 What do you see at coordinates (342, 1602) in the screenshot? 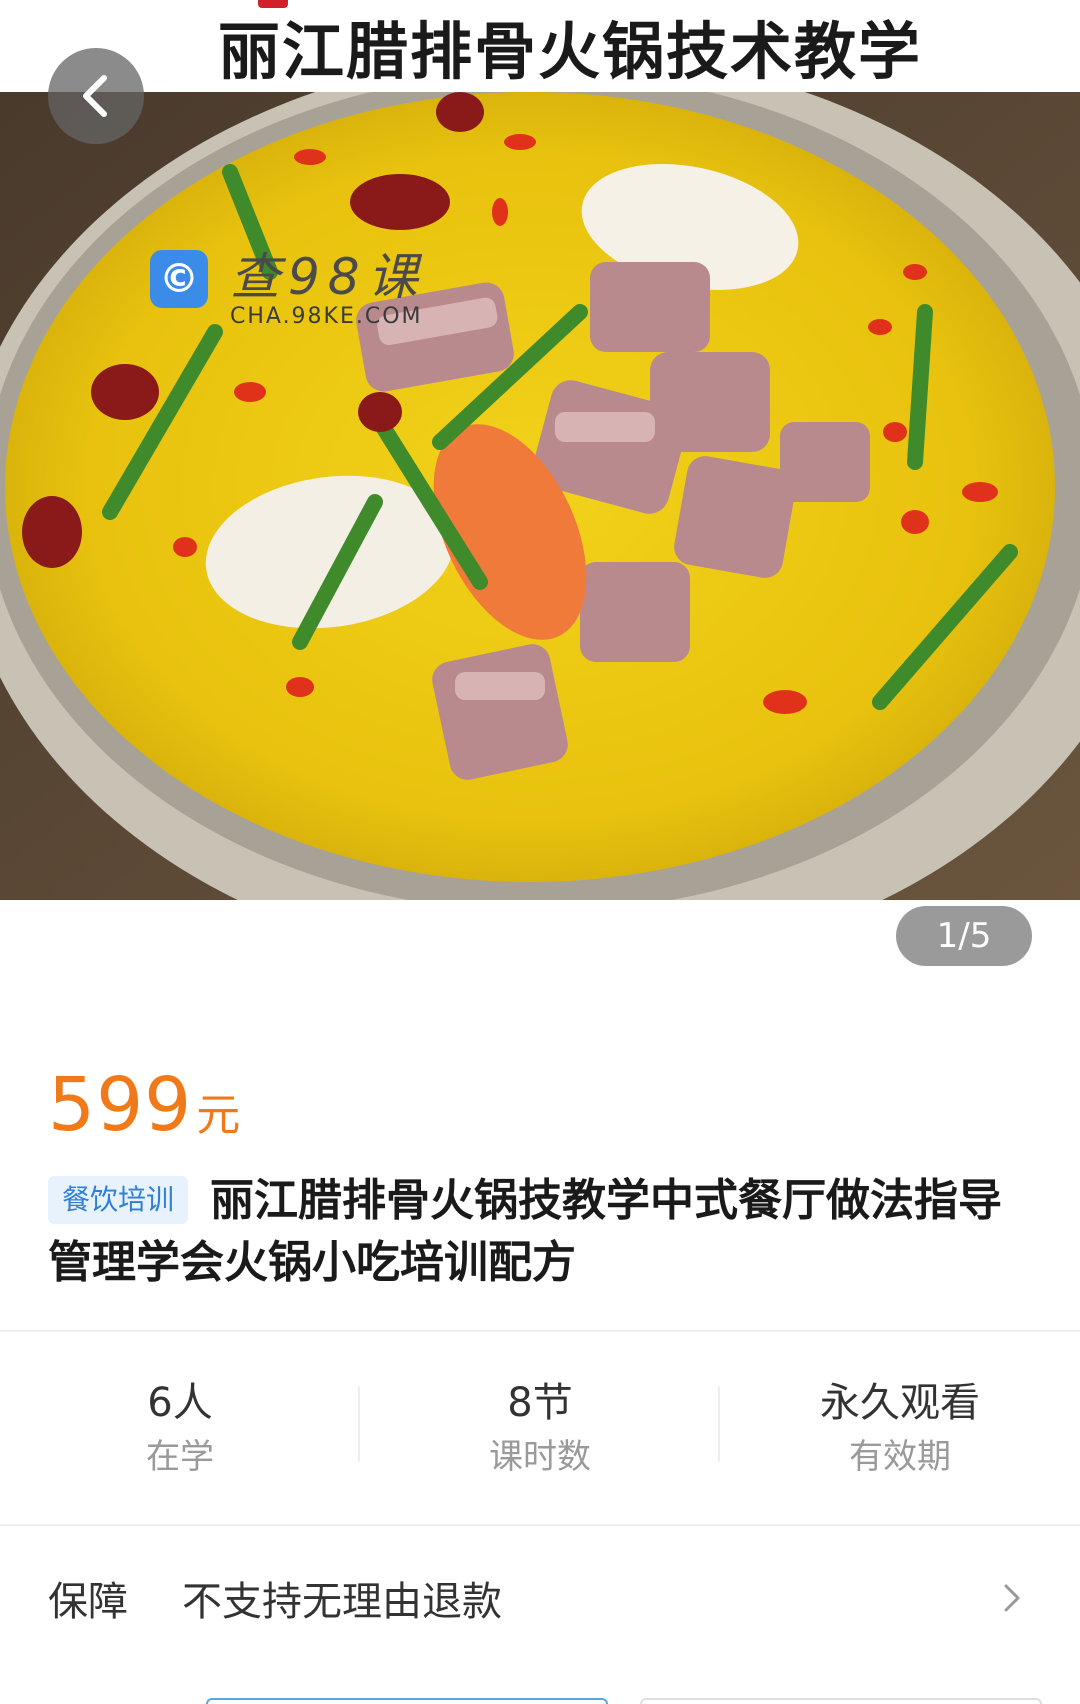
I see `guarantee-text: 不支持无理由退款` at bounding box center [342, 1602].